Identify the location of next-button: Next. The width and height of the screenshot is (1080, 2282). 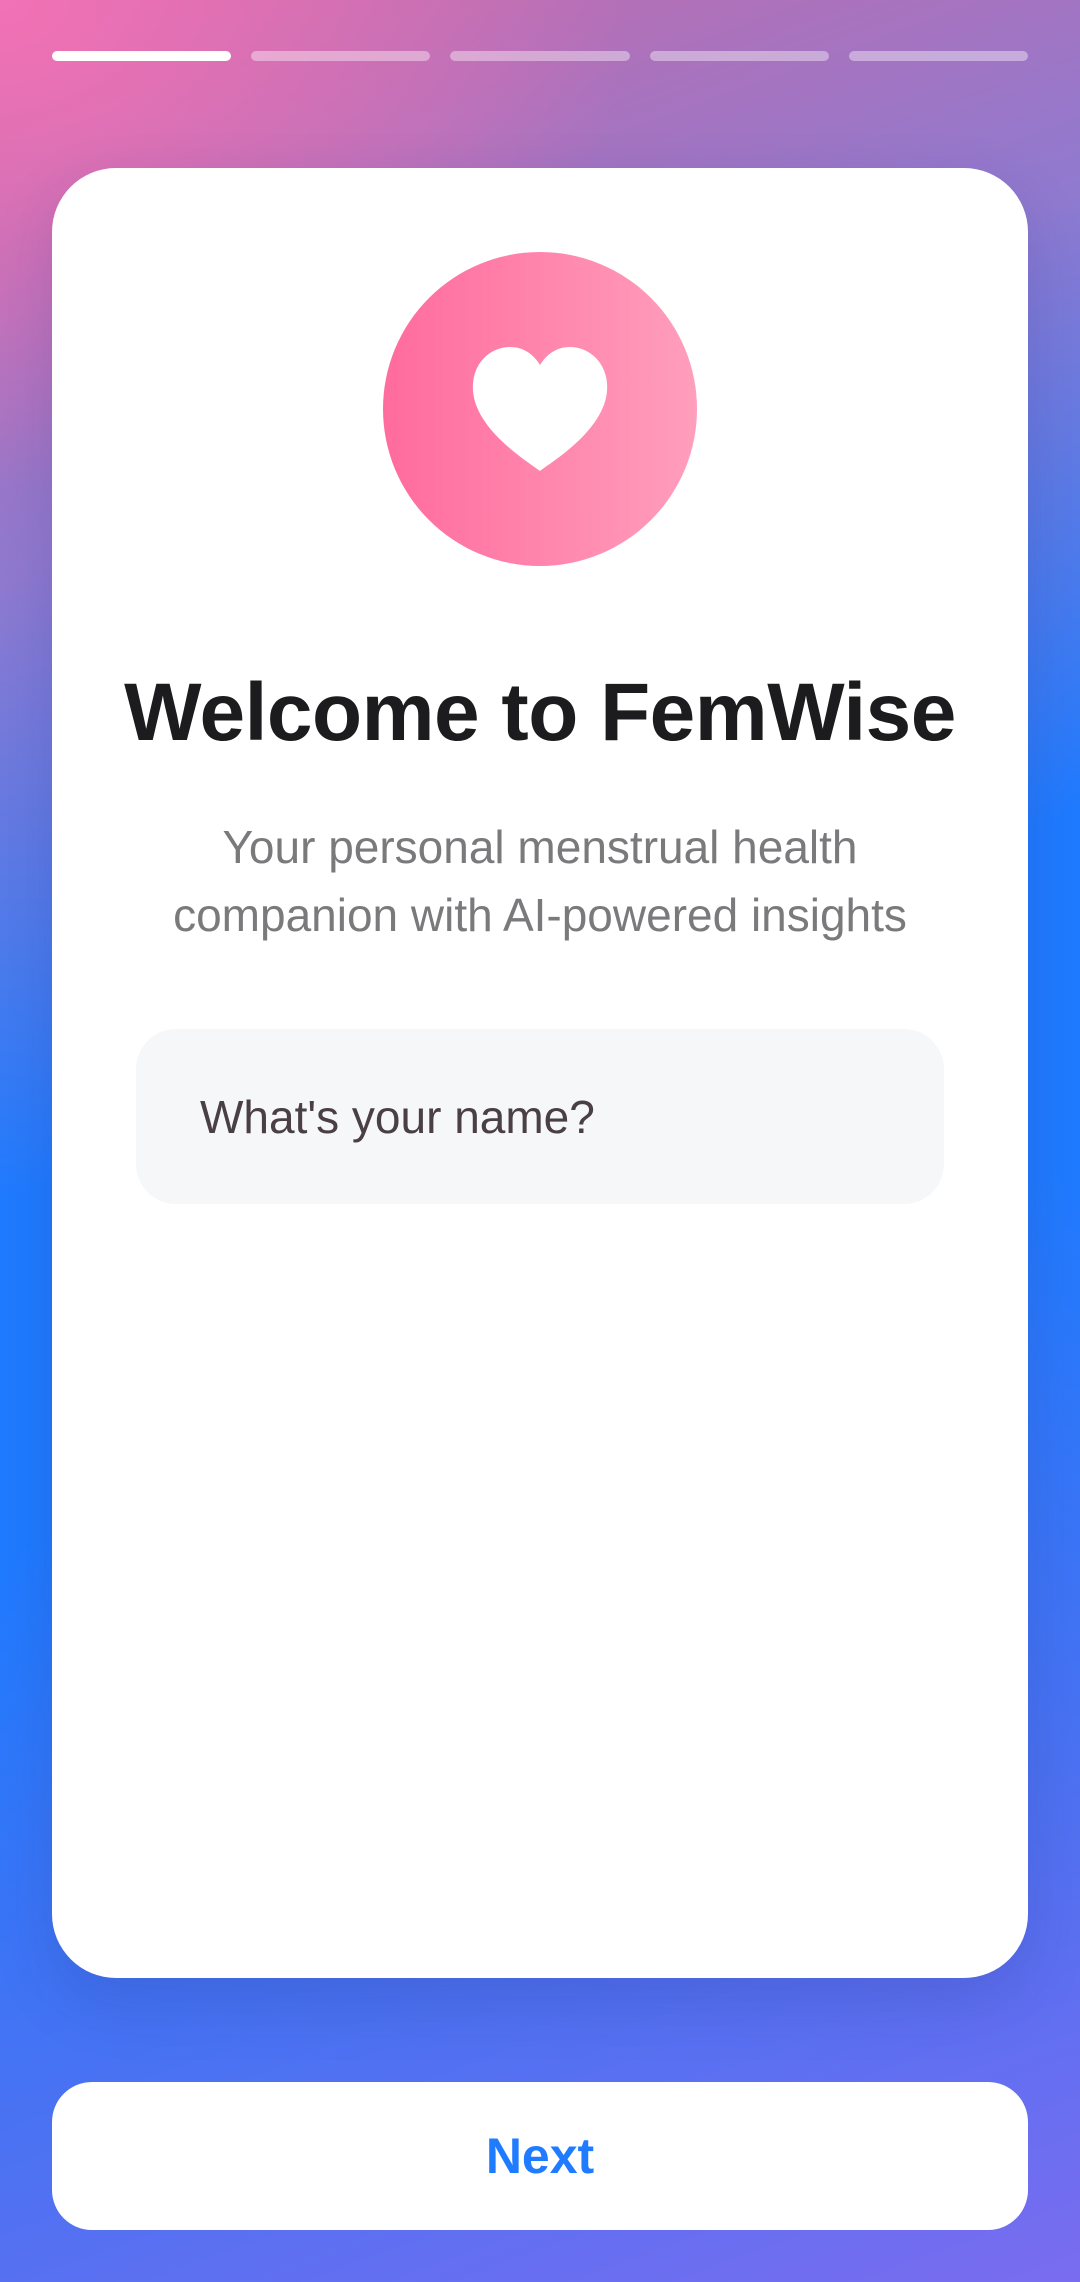
(540, 2156).